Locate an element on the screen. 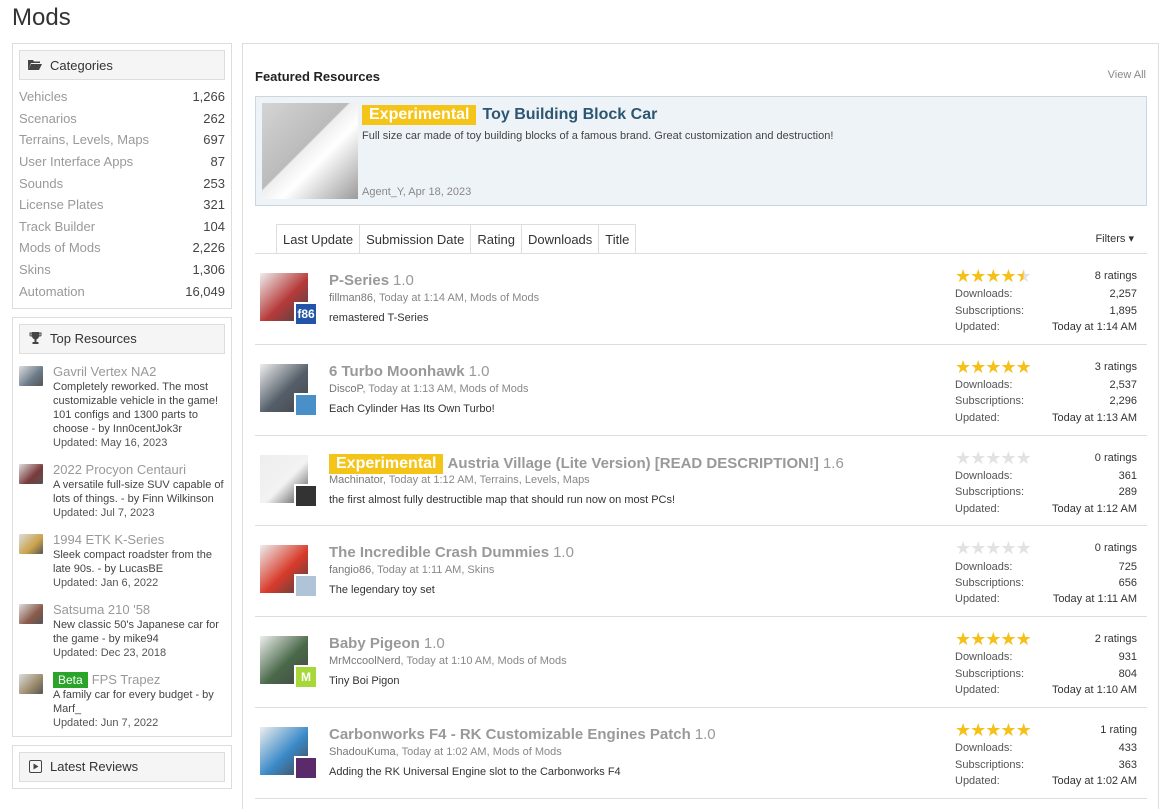 The height and width of the screenshot is (809, 1163). category-item: License Plates 321 is located at coordinates (122, 205).